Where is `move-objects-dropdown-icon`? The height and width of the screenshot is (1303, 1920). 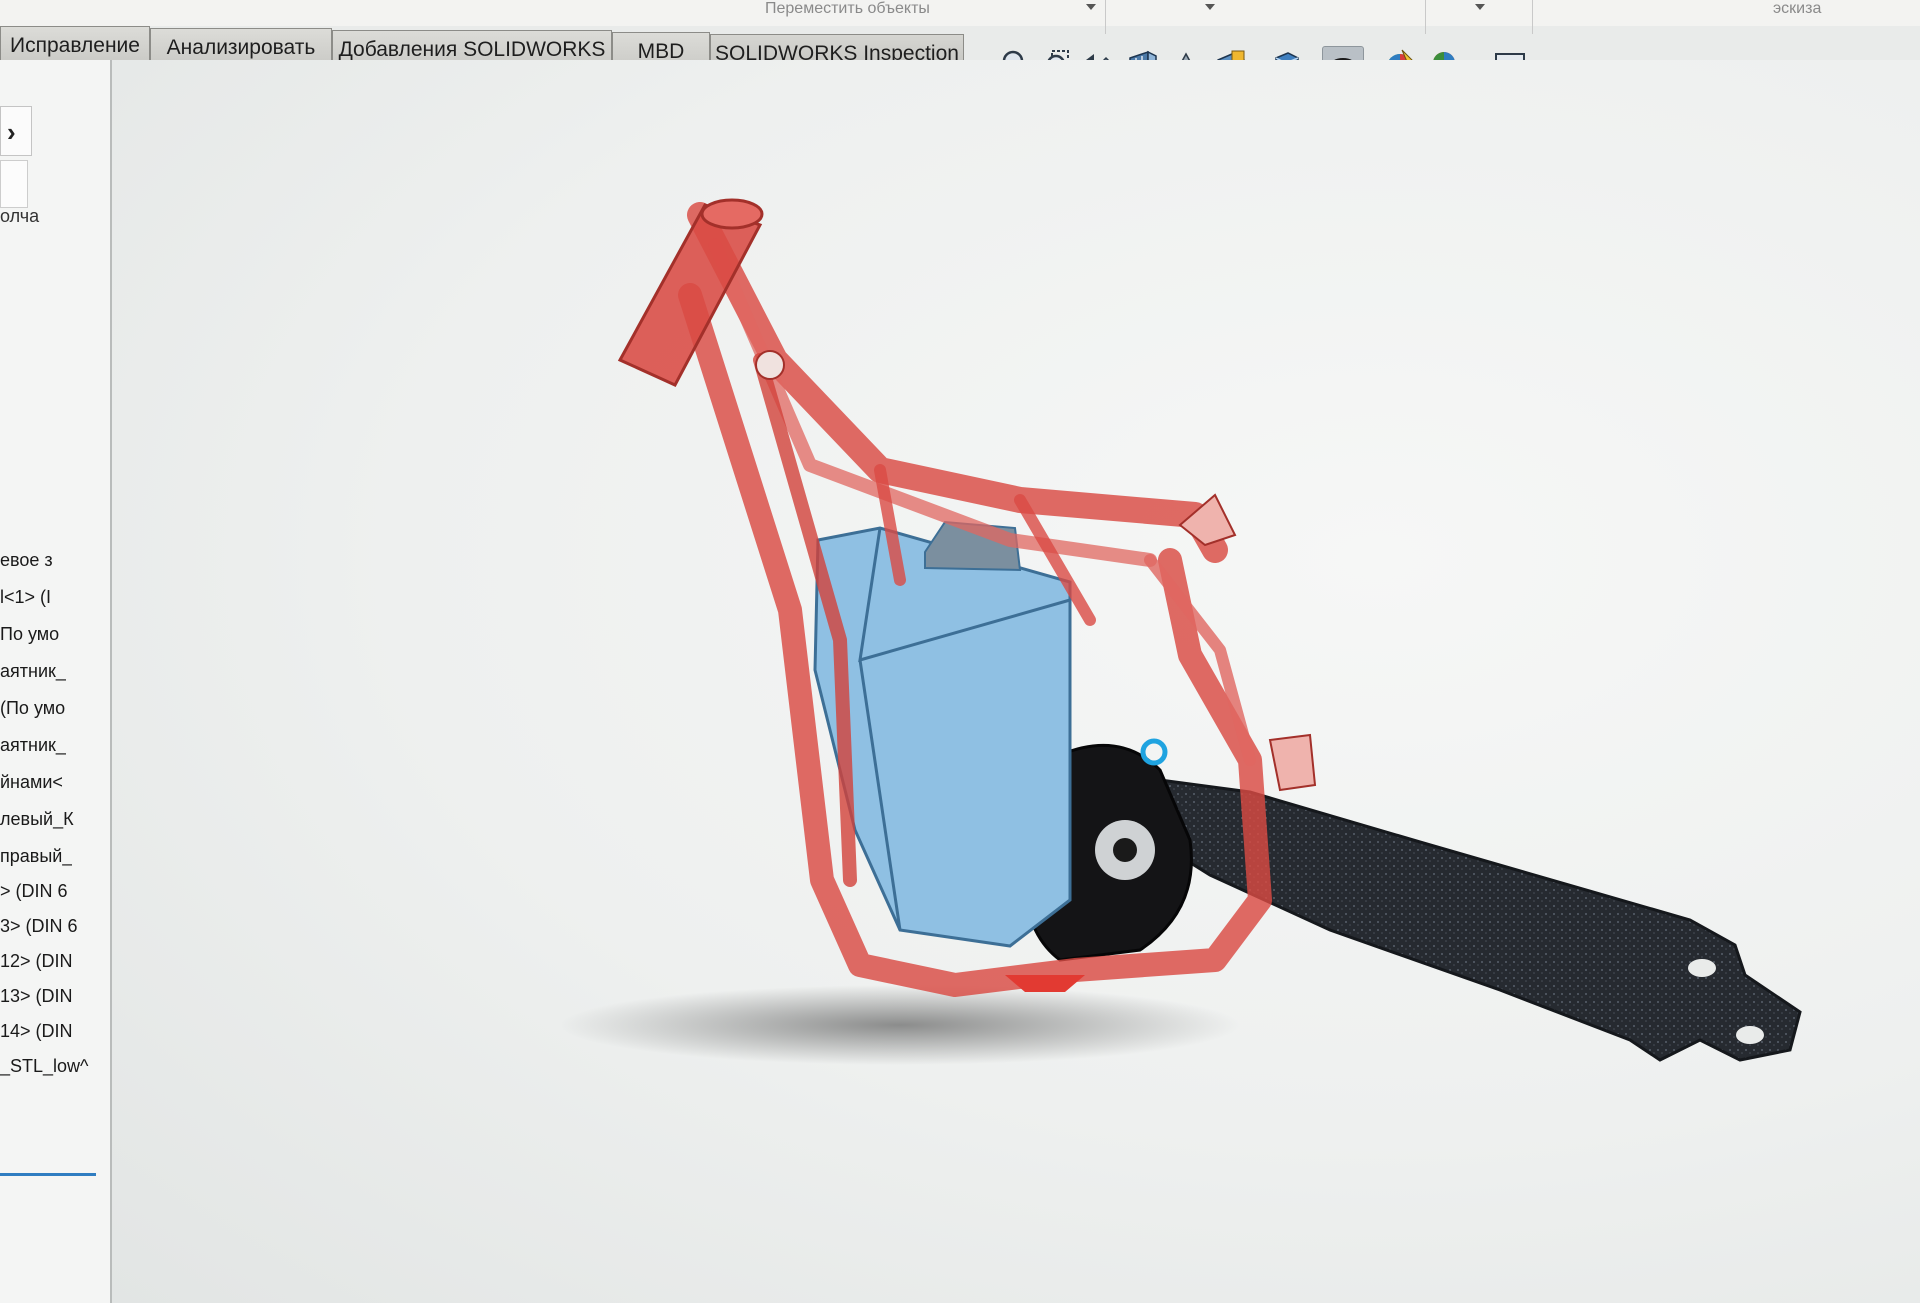
move-objects-dropdown-icon is located at coordinates (1091, 7).